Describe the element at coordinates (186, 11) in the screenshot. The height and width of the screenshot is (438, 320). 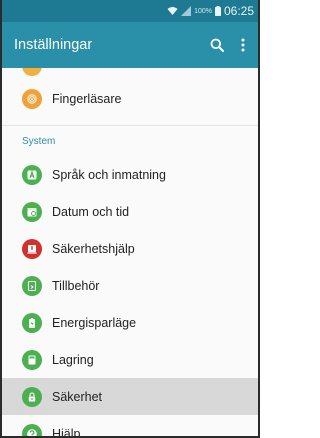
I see `signal-icon` at that location.